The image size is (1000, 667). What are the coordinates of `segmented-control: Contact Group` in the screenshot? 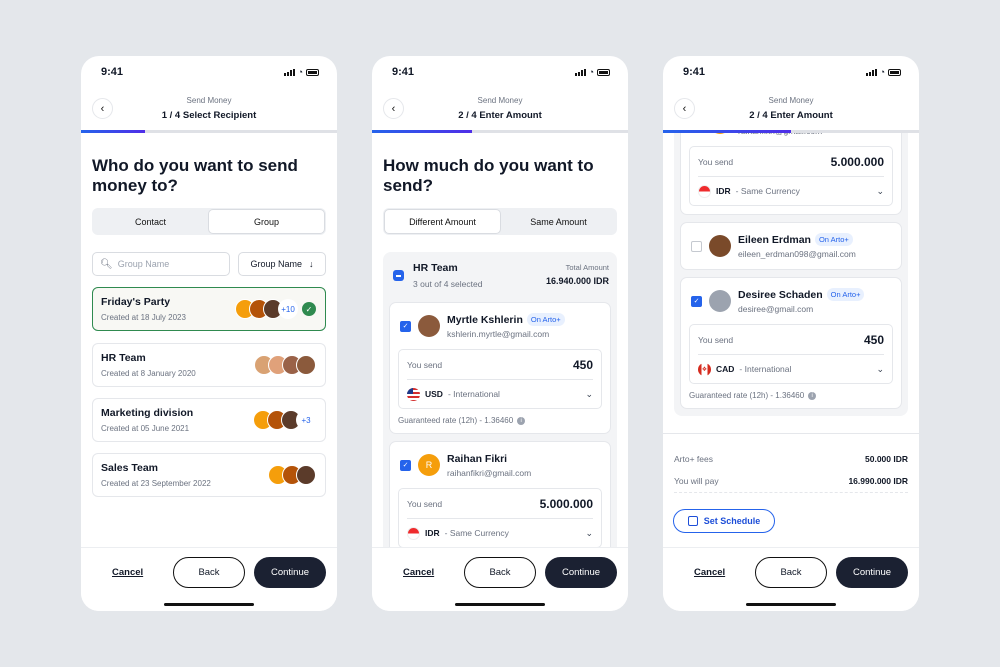 It's located at (209, 221).